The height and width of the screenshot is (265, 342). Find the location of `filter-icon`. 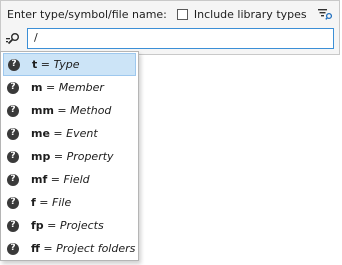

filter-icon is located at coordinates (325, 14).